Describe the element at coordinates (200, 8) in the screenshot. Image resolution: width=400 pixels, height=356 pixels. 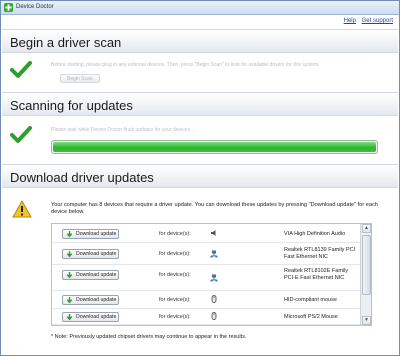
I see `title-bar: Device Doctor` at that location.